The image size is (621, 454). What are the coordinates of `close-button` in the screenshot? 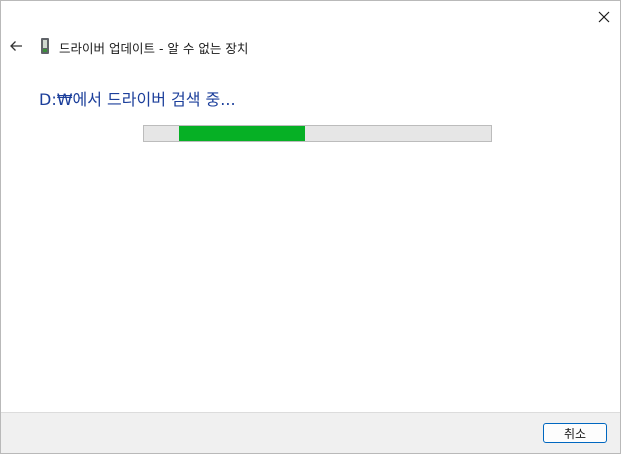 It's located at (603, 17).